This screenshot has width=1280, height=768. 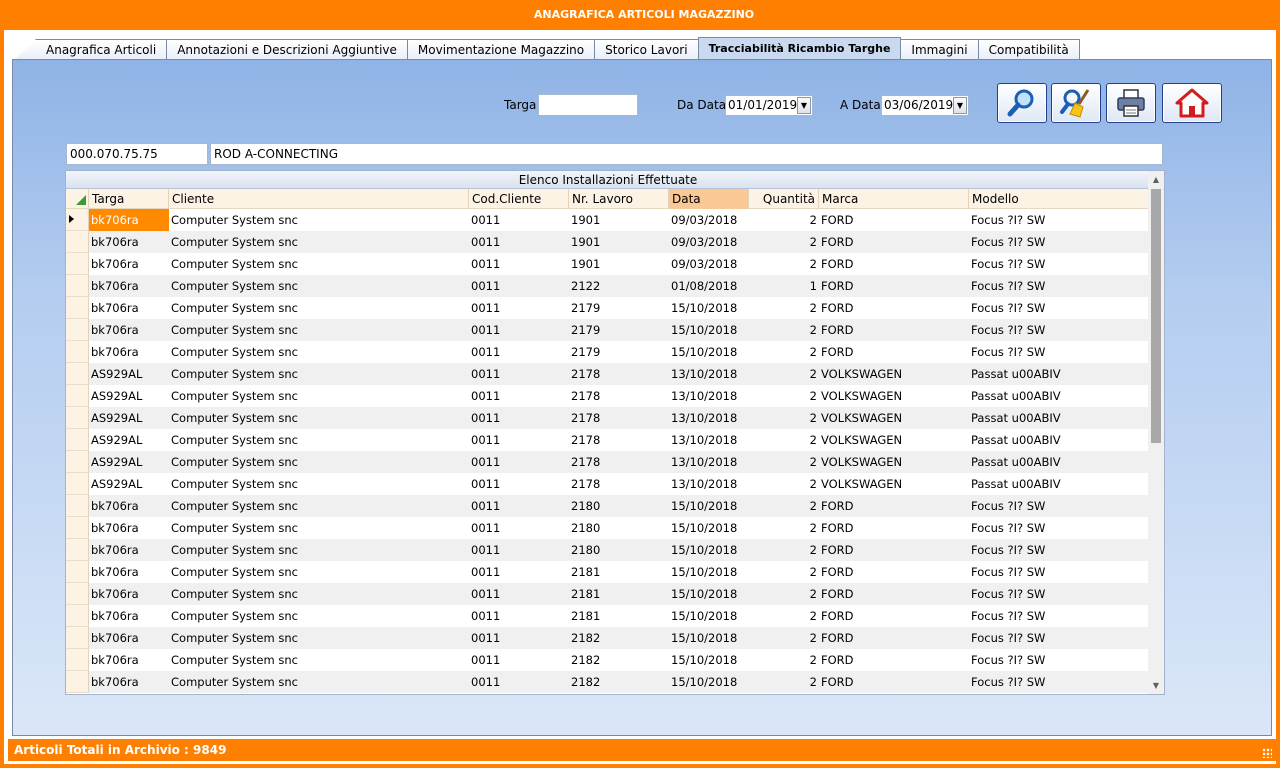 What do you see at coordinates (619, 199) in the screenshot?
I see `column-header-nr-lavoro: Nr. Lavoro` at bounding box center [619, 199].